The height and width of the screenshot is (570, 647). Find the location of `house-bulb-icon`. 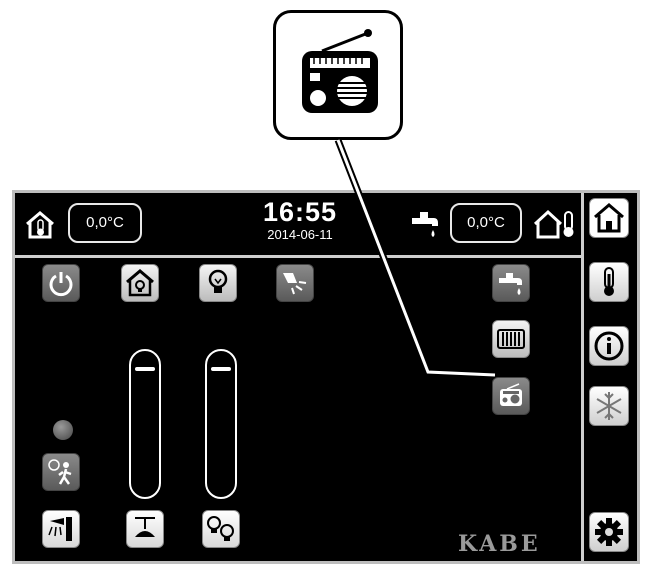

house-bulb-icon is located at coordinates (140, 283).